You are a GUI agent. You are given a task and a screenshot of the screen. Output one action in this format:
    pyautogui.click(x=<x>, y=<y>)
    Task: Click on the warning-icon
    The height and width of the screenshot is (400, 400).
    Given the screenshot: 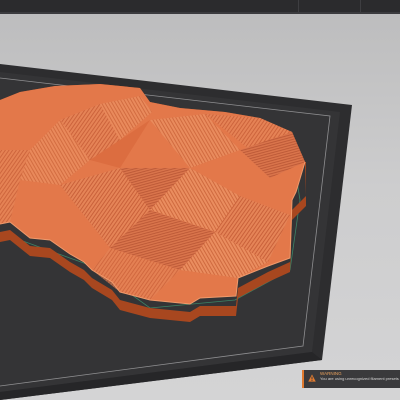 What is the action you would take?
    pyautogui.click(x=312, y=378)
    